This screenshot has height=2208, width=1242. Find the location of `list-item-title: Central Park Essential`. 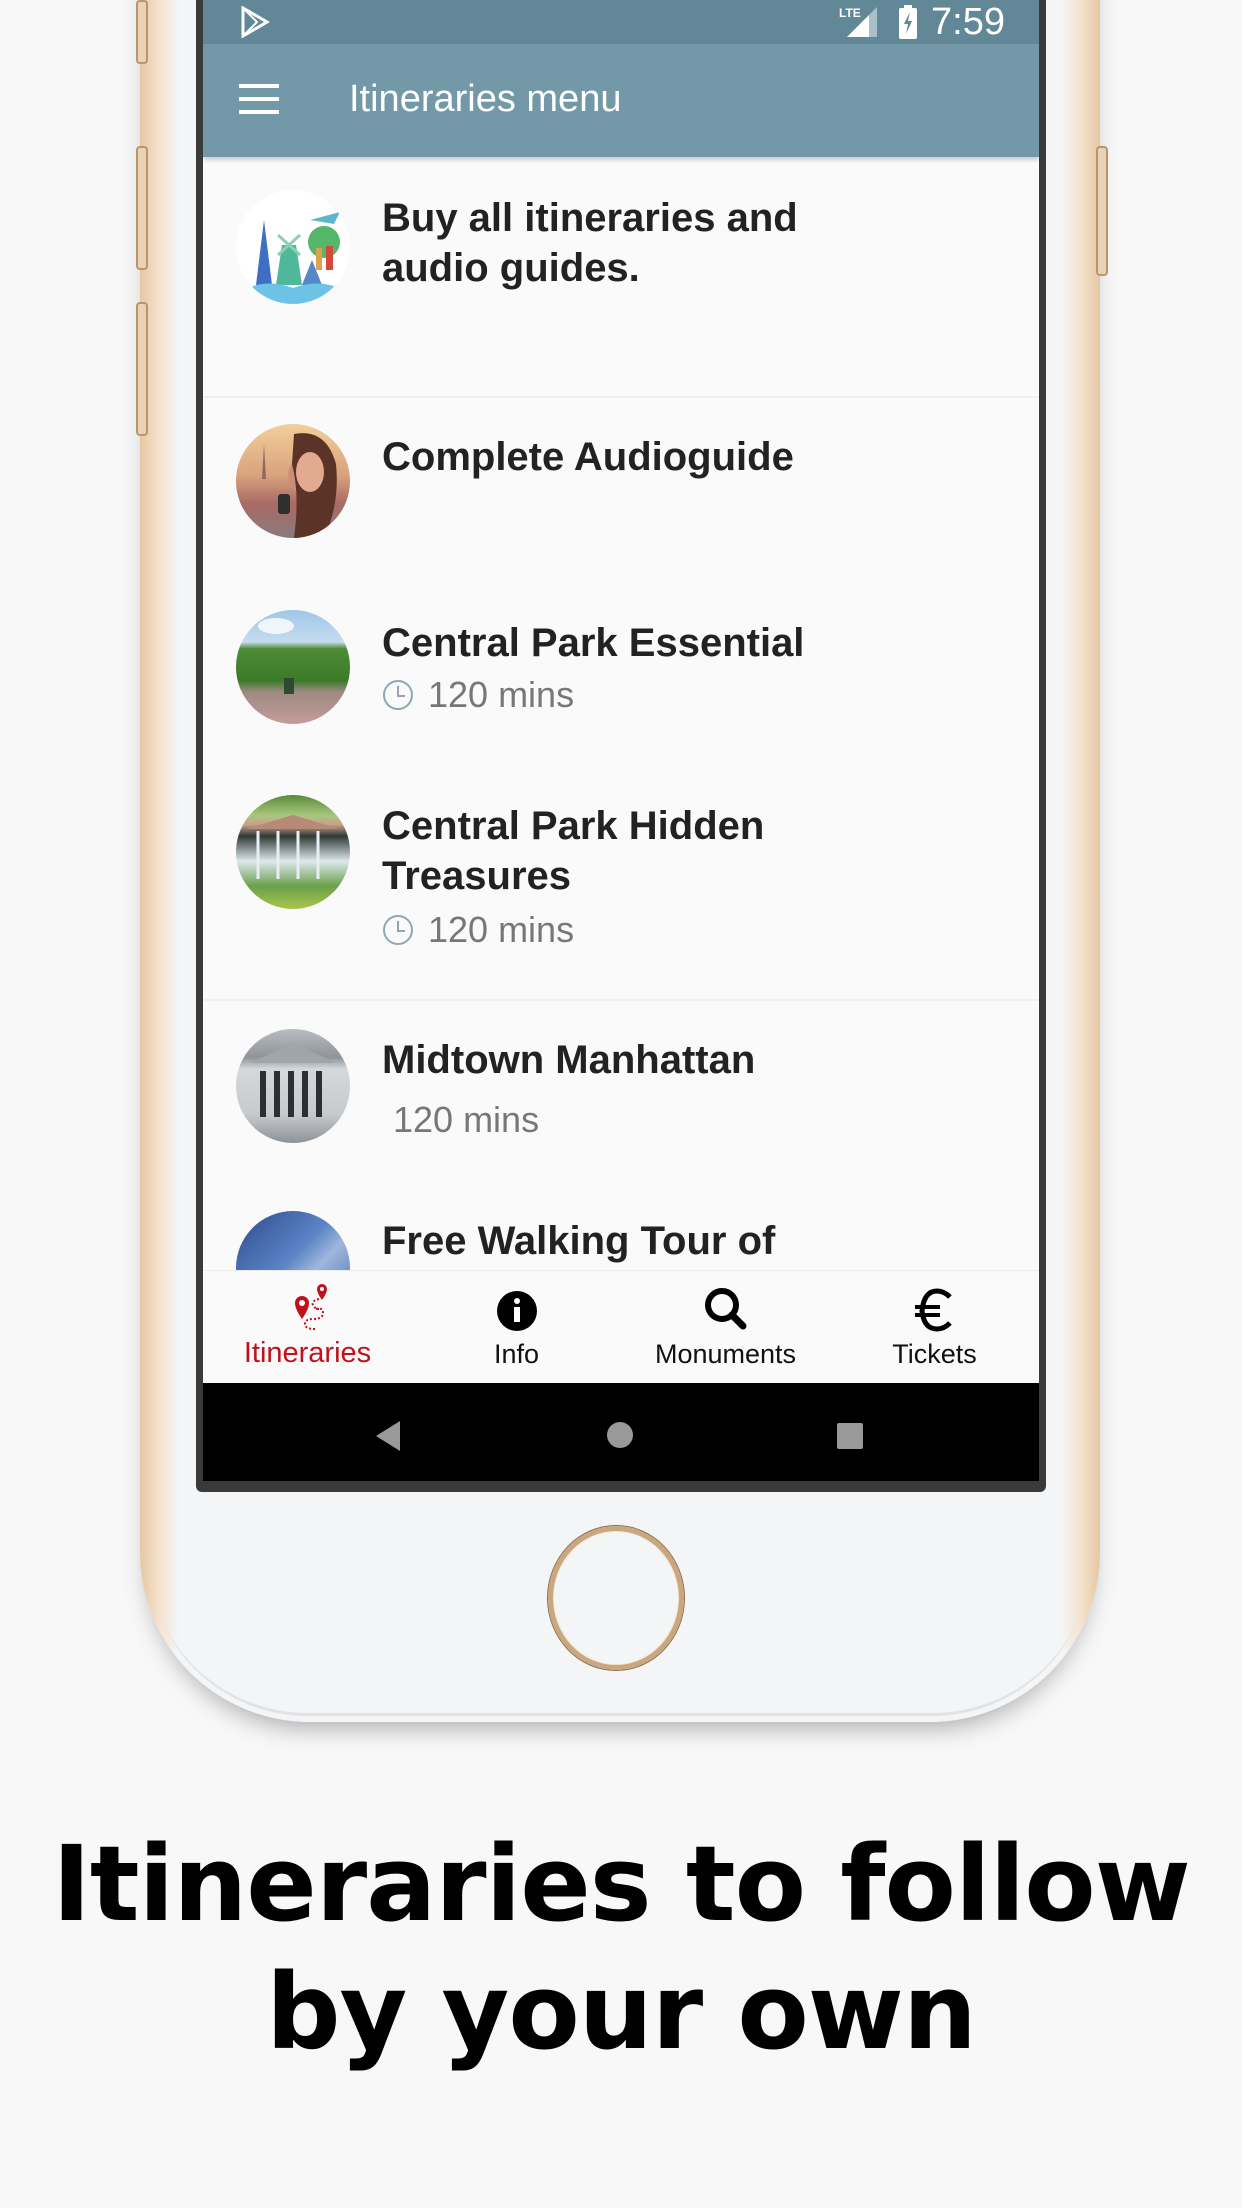

list-item-title: Central Park Essential is located at coordinates (593, 643).